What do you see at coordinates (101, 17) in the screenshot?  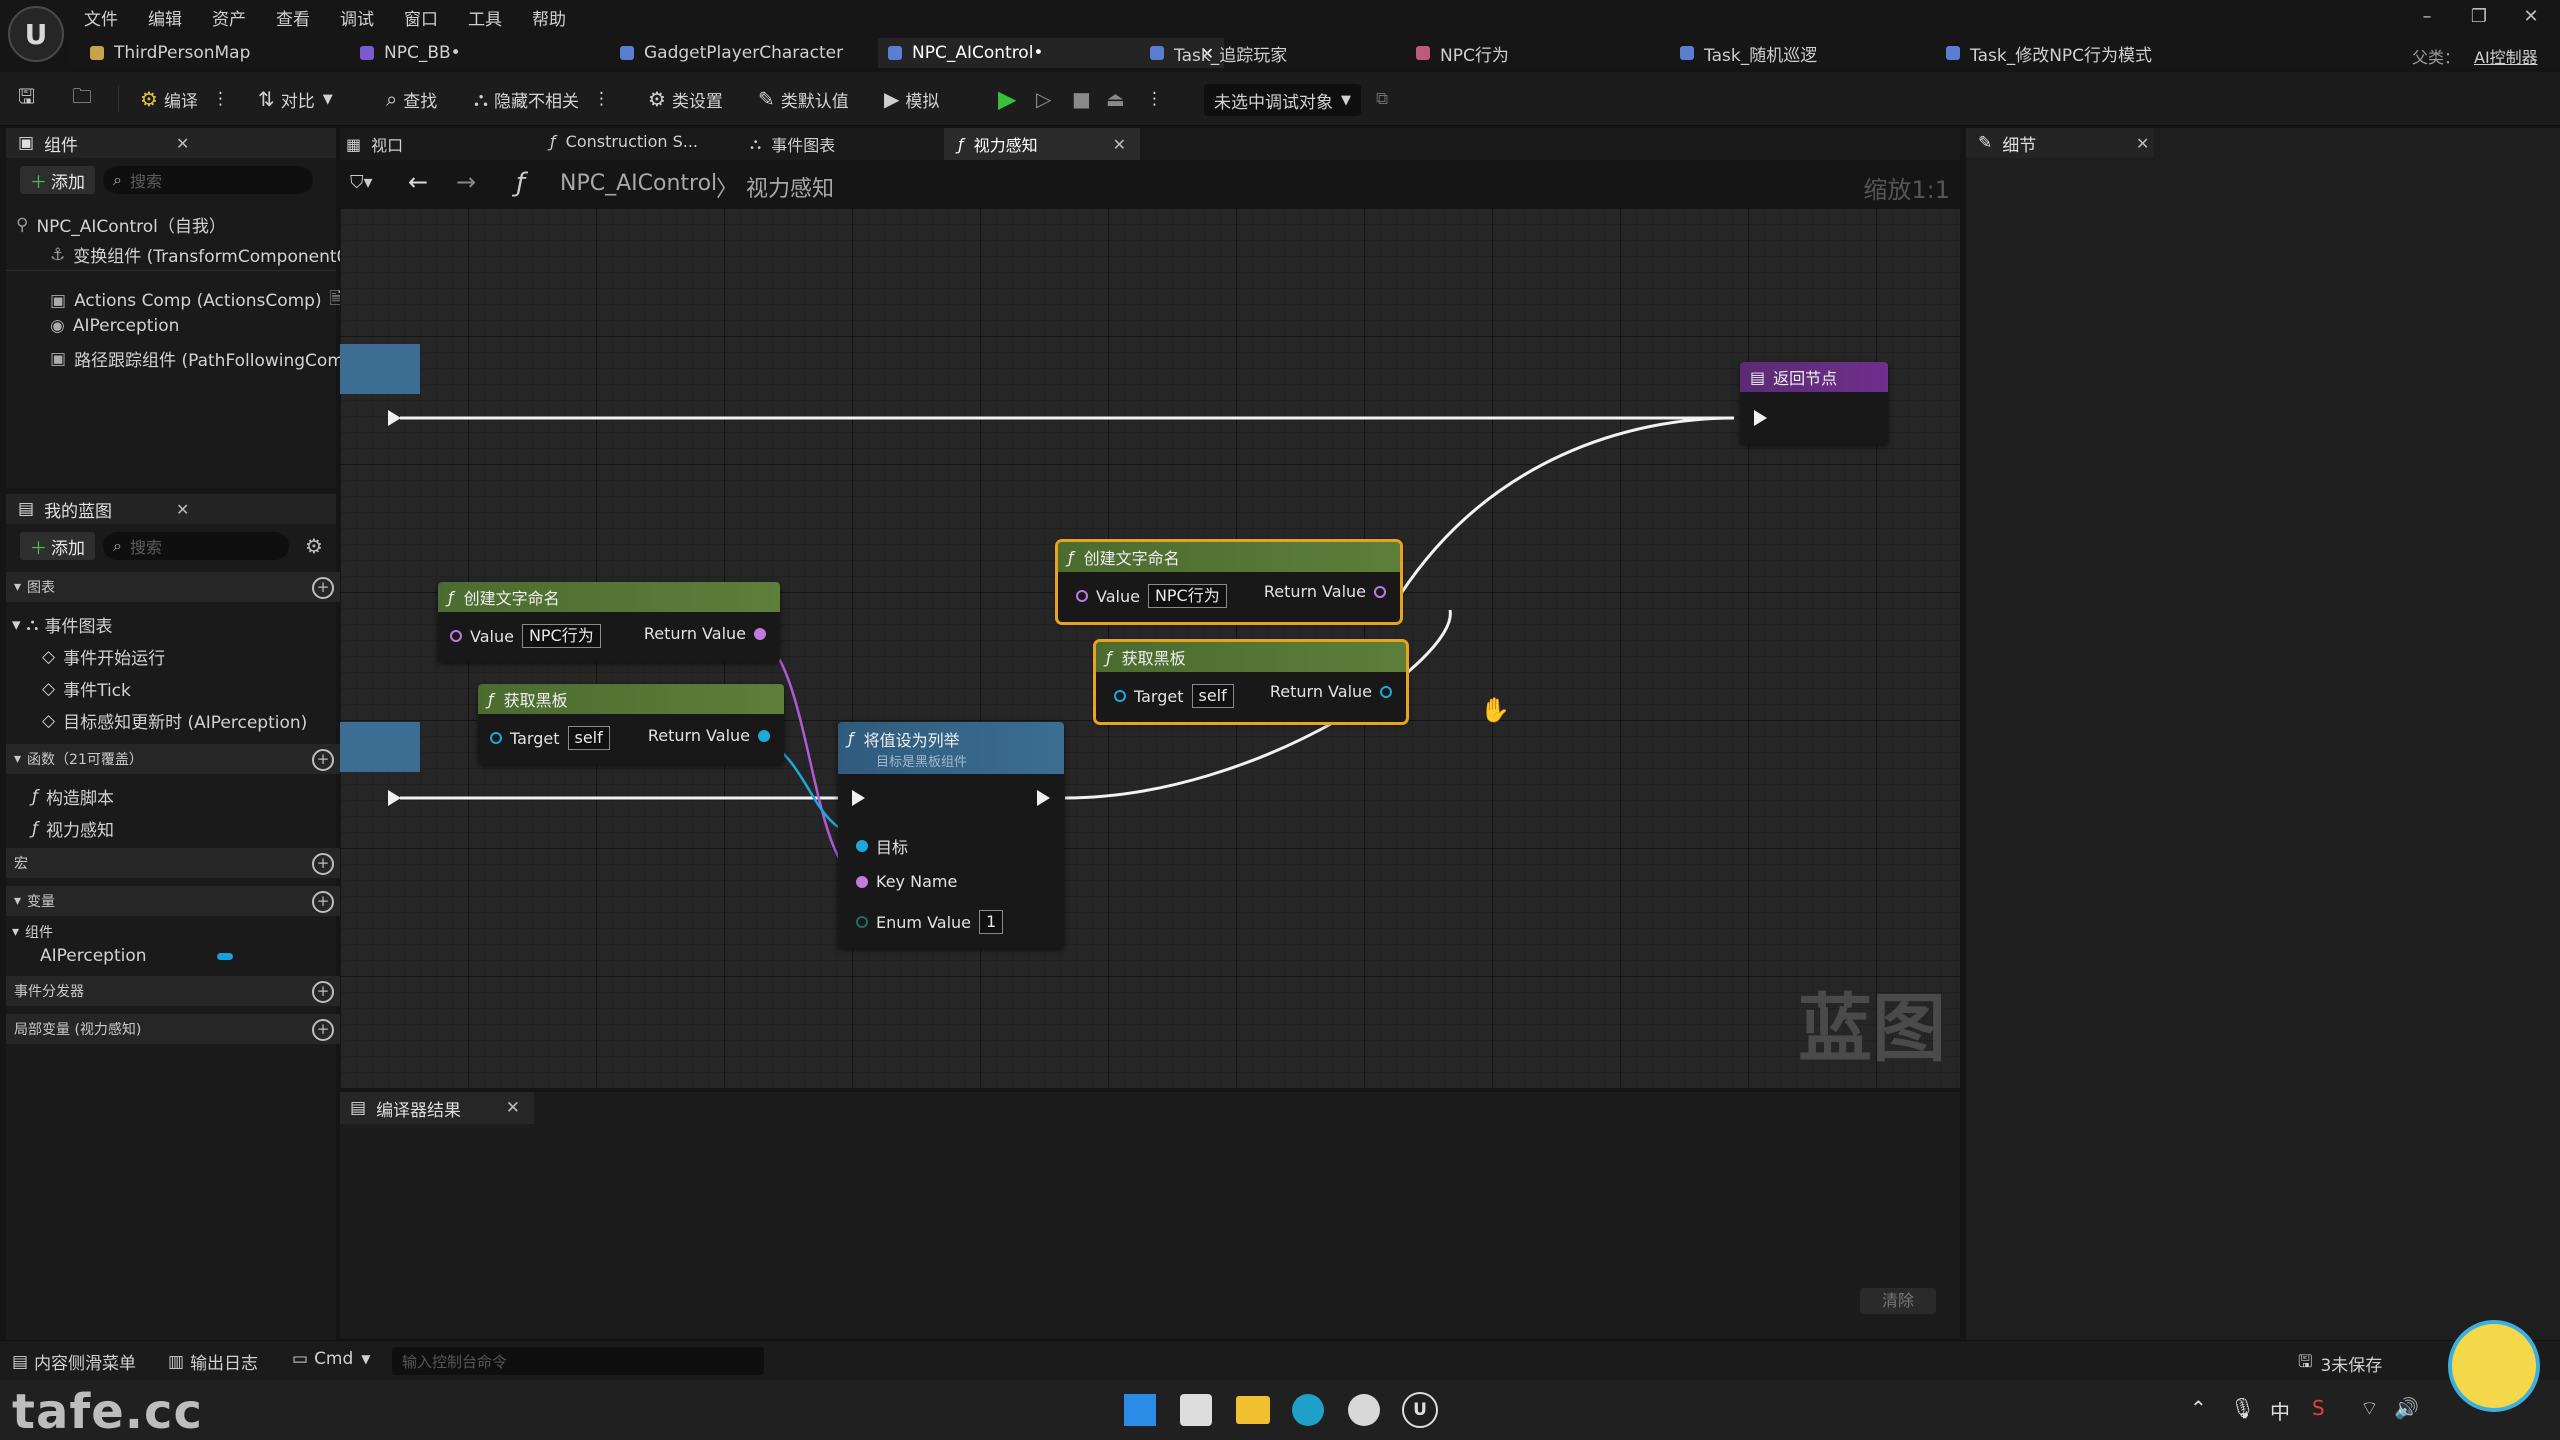 I see `menu-file: 文件` at bounding box center [101, 17].